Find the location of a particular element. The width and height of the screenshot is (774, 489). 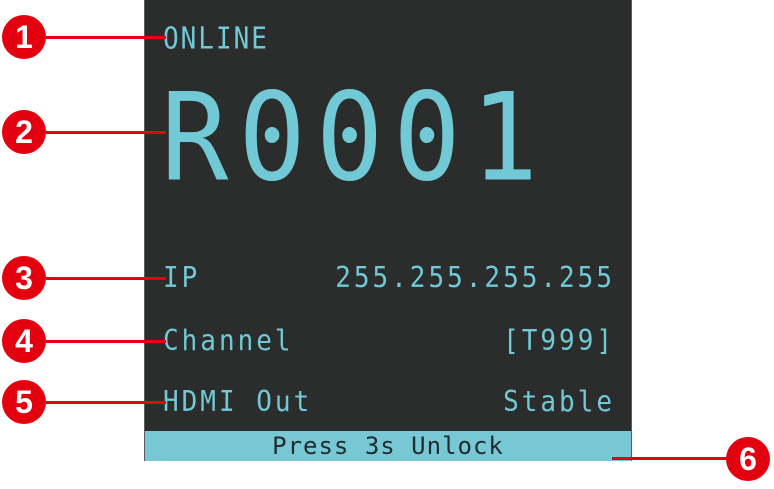

device-id: R0001 is located at coordinates (355, 138).